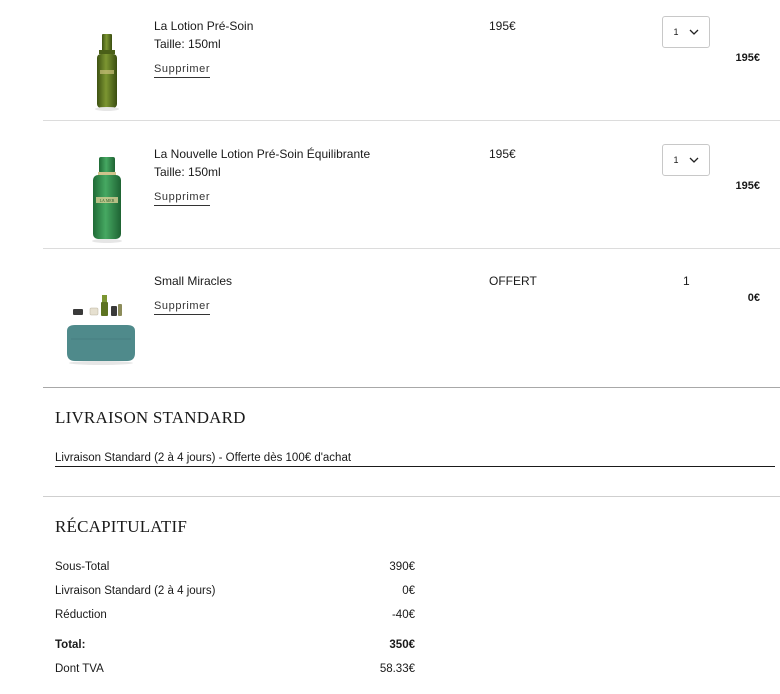 This screenshot has height=694, width=780. What do you see at coordinates (411, 496) in the screenshot?
I see `divider` at bounding box center [411, 496].